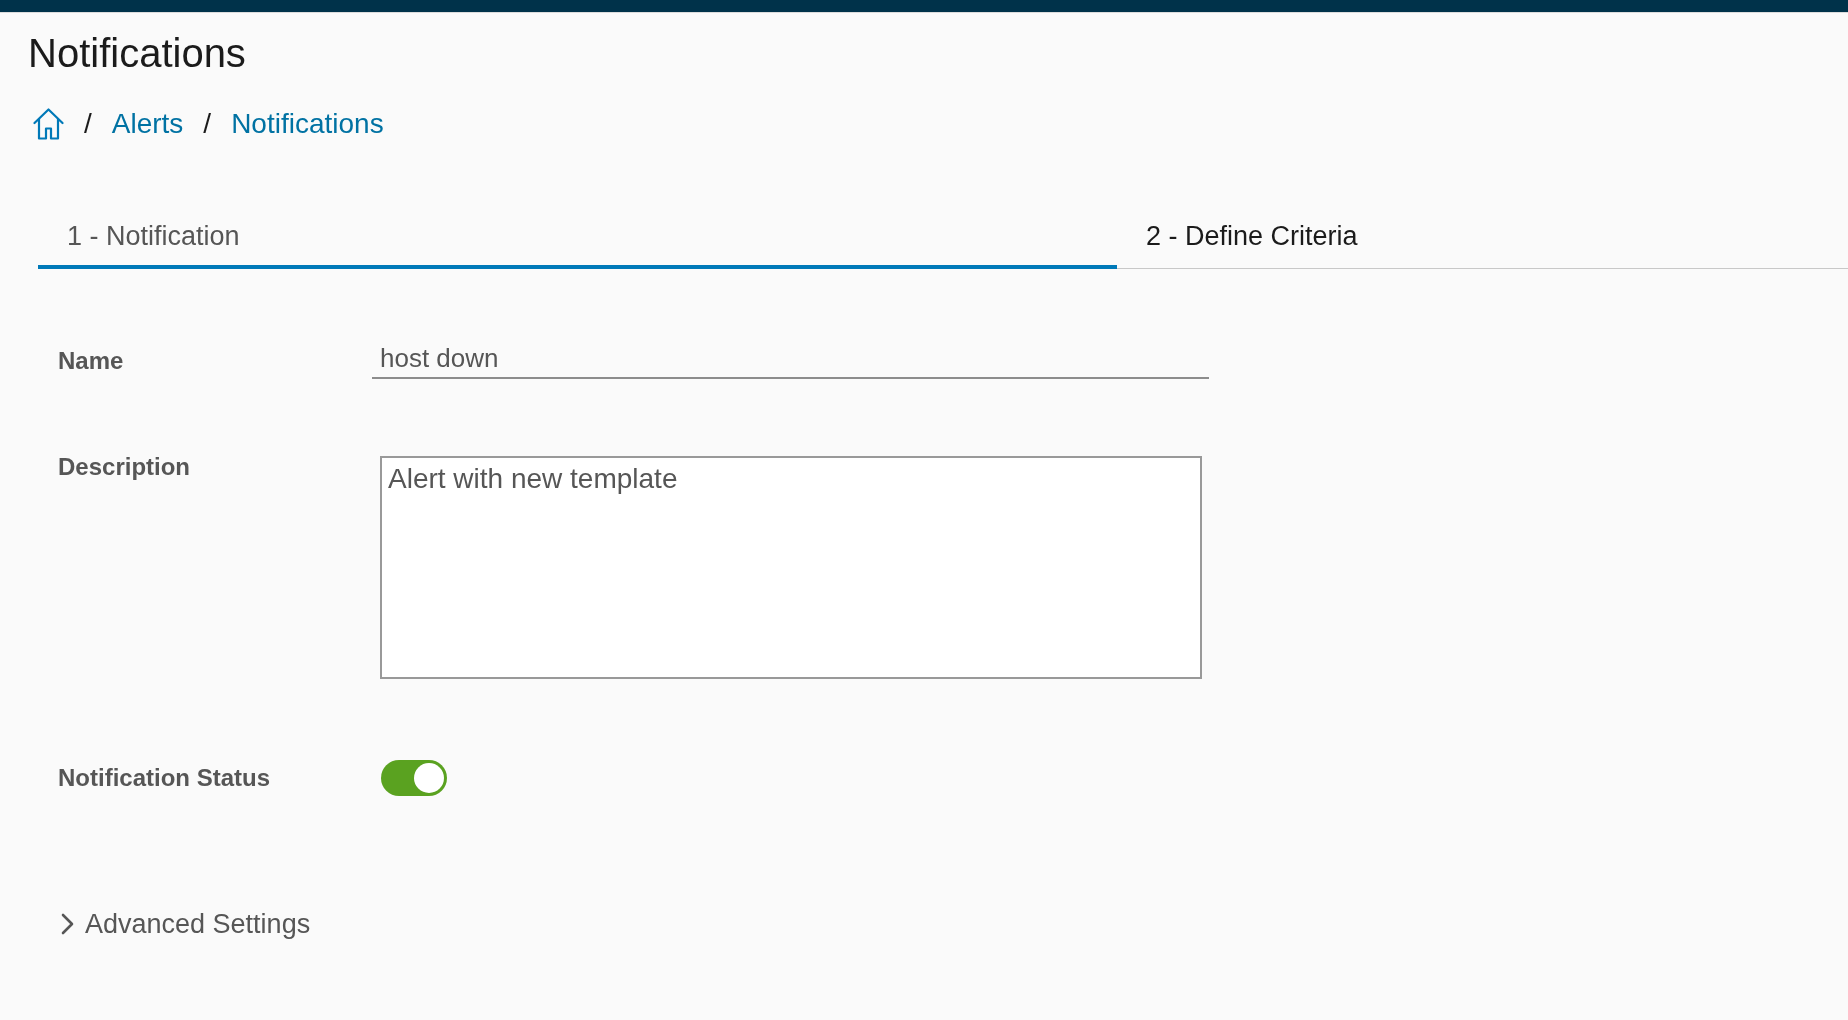 This screenshot has height=1020, width=1848. Describe the element at coordinates (147, 124) in the screenshot. I see `breadcrumb-link: Alerts` at that location.